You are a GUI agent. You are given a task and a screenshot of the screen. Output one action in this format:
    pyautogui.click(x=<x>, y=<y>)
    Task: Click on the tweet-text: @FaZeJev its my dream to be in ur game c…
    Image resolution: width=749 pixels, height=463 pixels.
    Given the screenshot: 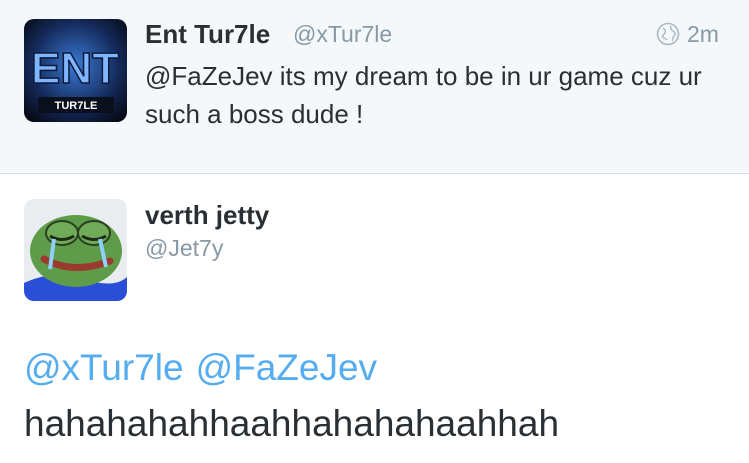 What is the action you would take?
    pyautogui.click(x=423, y=95)
    